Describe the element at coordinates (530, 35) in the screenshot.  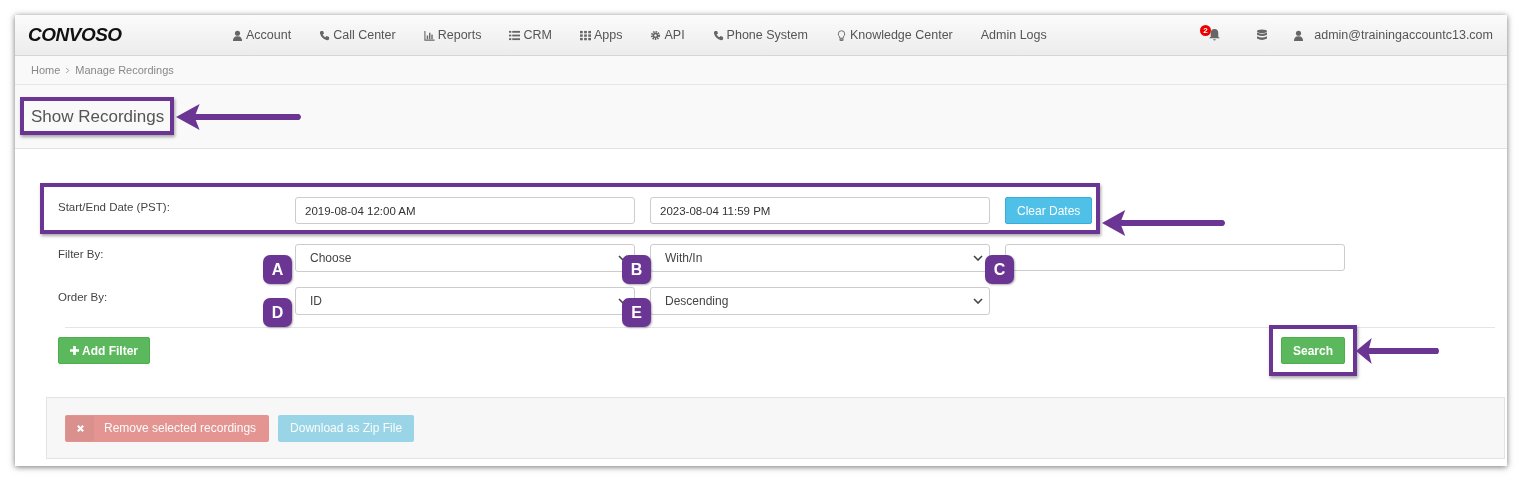
I see `nav-link: CRM` at that location.